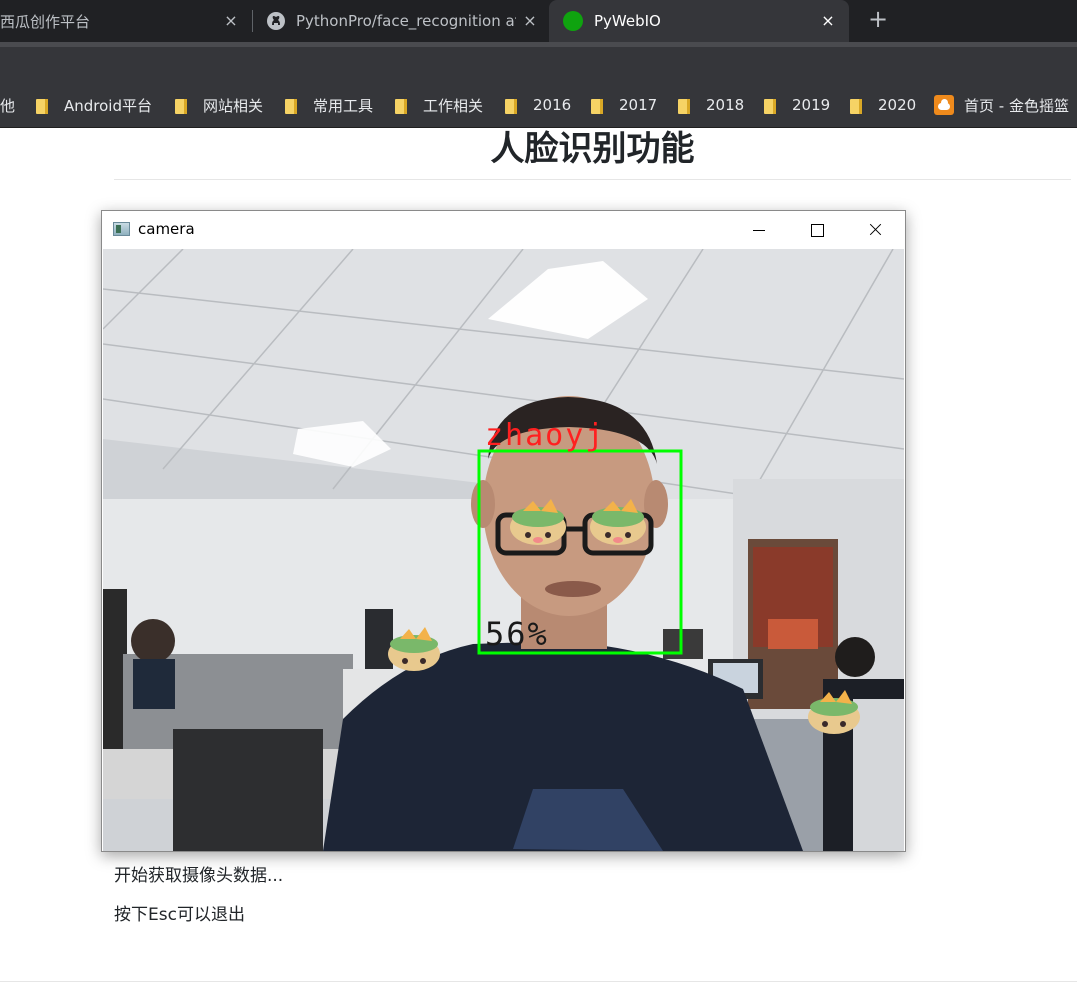 This screenshot has width=1077, height=983. I want to click on detected-name-label: zhaoyj, so click(545, 435).